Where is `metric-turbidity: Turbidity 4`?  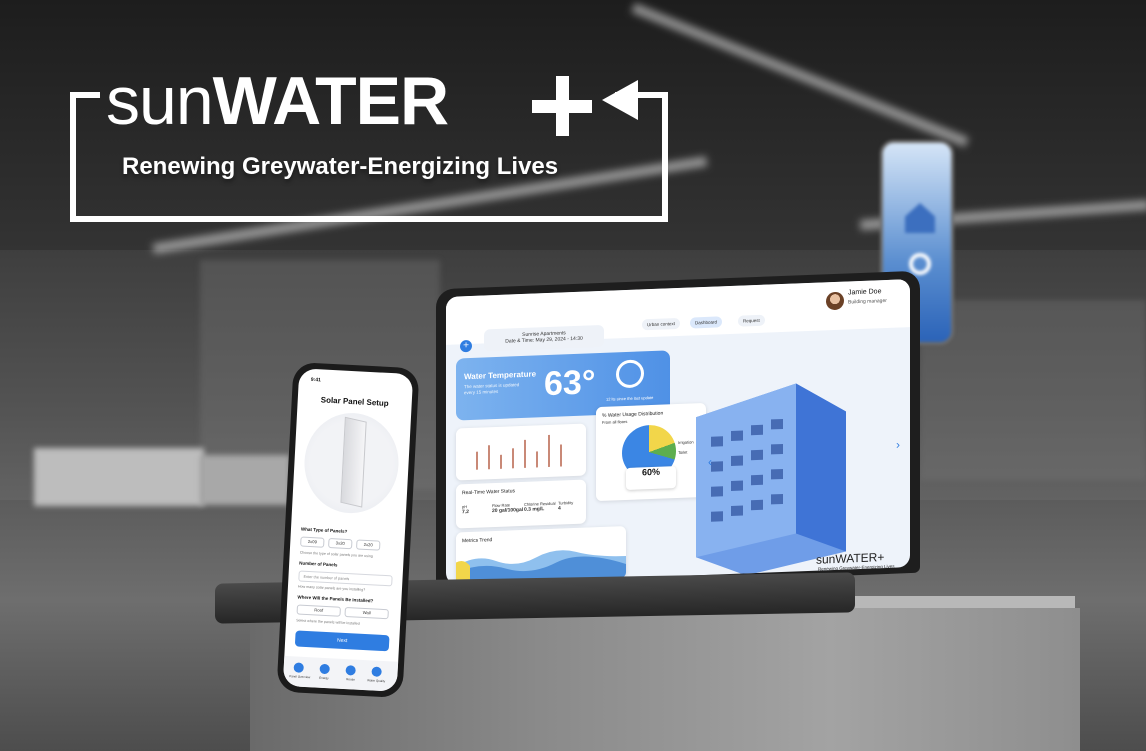
metric-turbidity: Turbidity 4 is located at coordinates (565, 506).